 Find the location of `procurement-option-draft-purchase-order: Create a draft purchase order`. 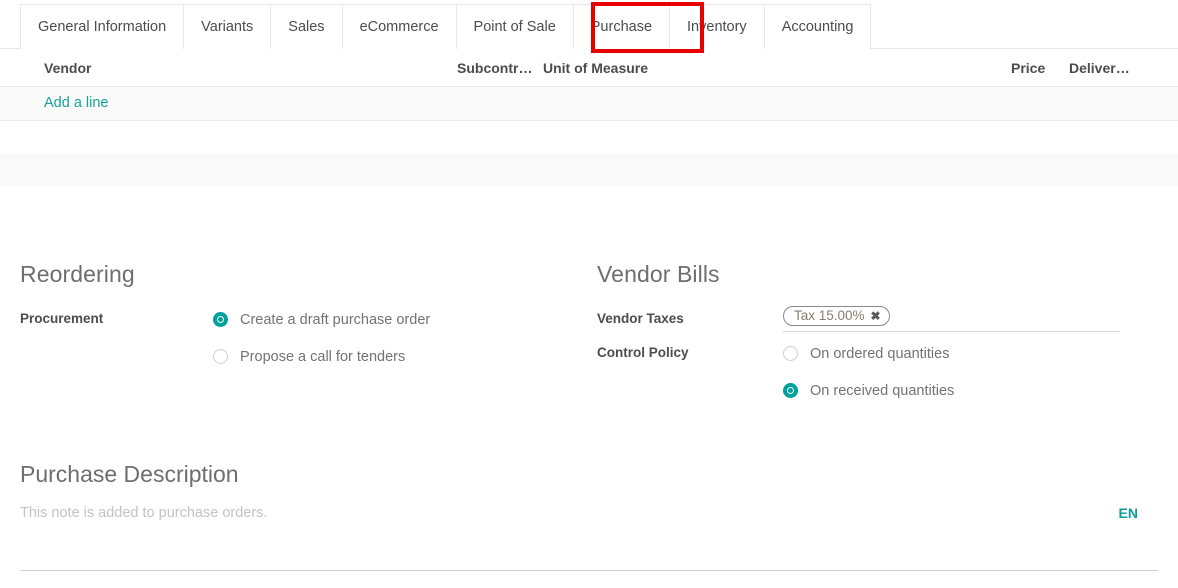

procurement-option-draft-purchase-order: Create a draft purchase order is located at coordinates (396, 319).